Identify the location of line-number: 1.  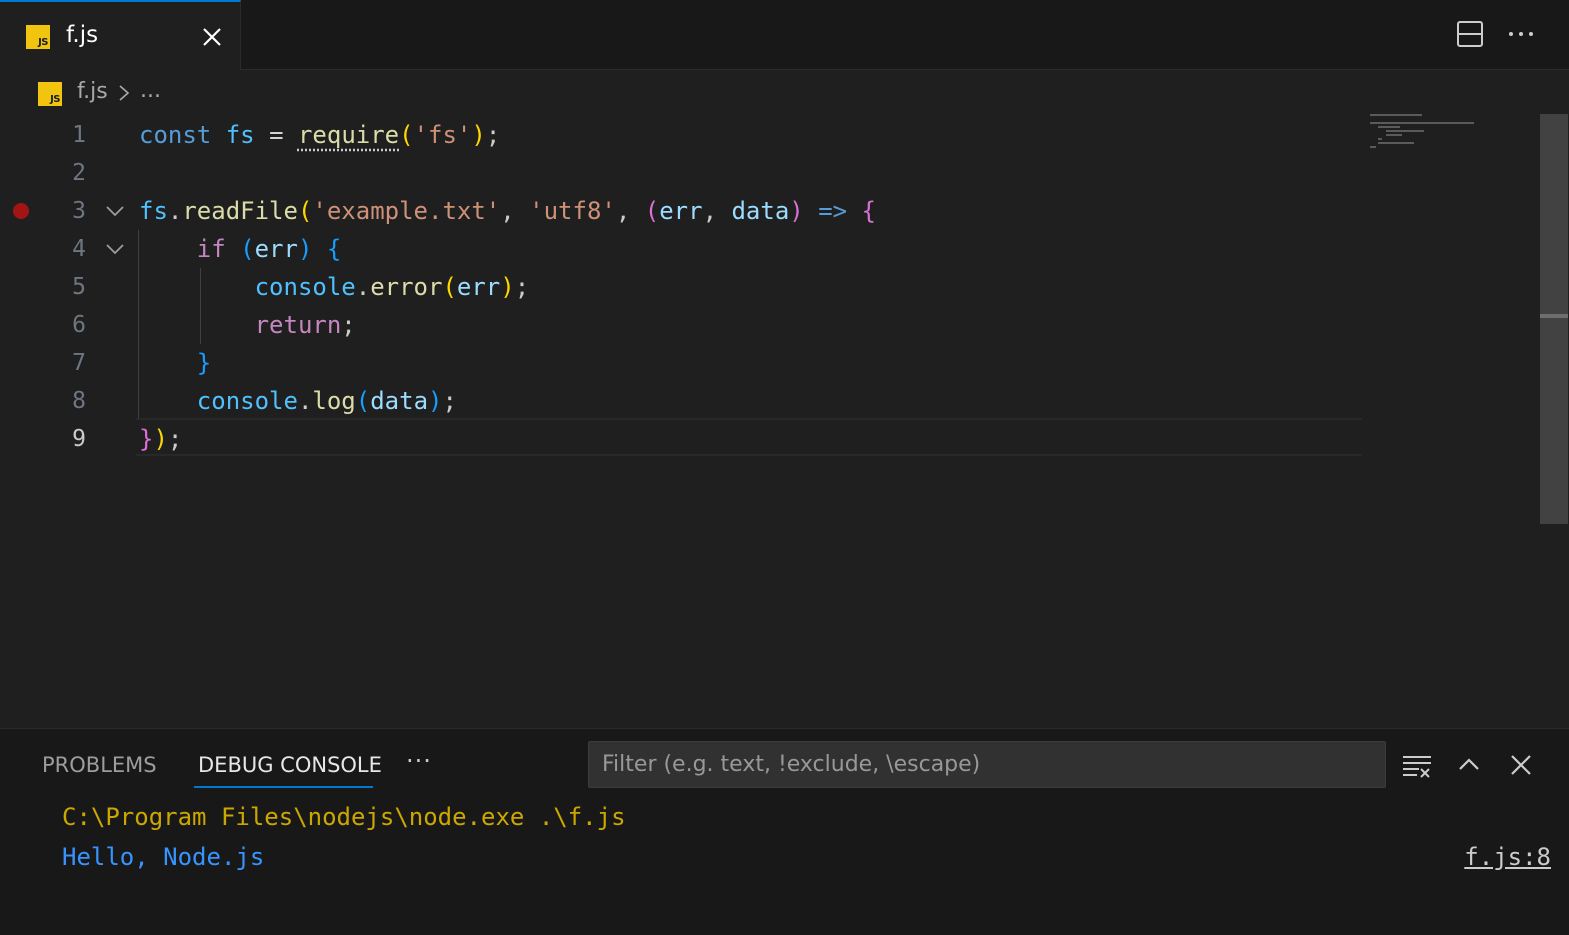
(79, 135).